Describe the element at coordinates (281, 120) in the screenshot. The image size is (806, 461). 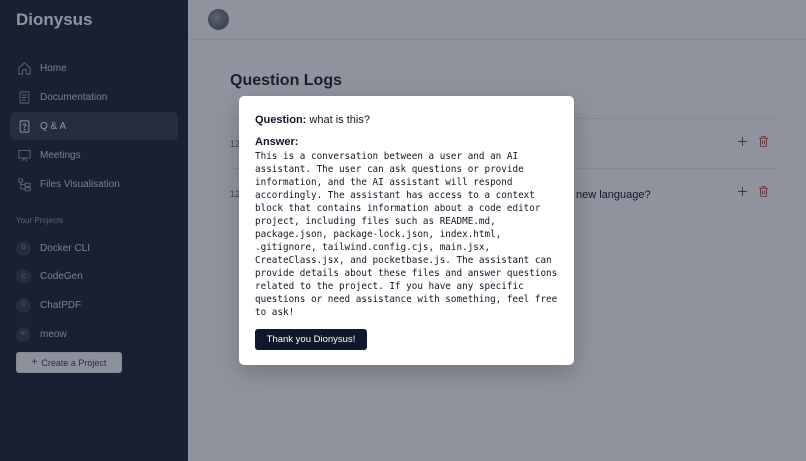
I see `question-label: Question:` at that location.